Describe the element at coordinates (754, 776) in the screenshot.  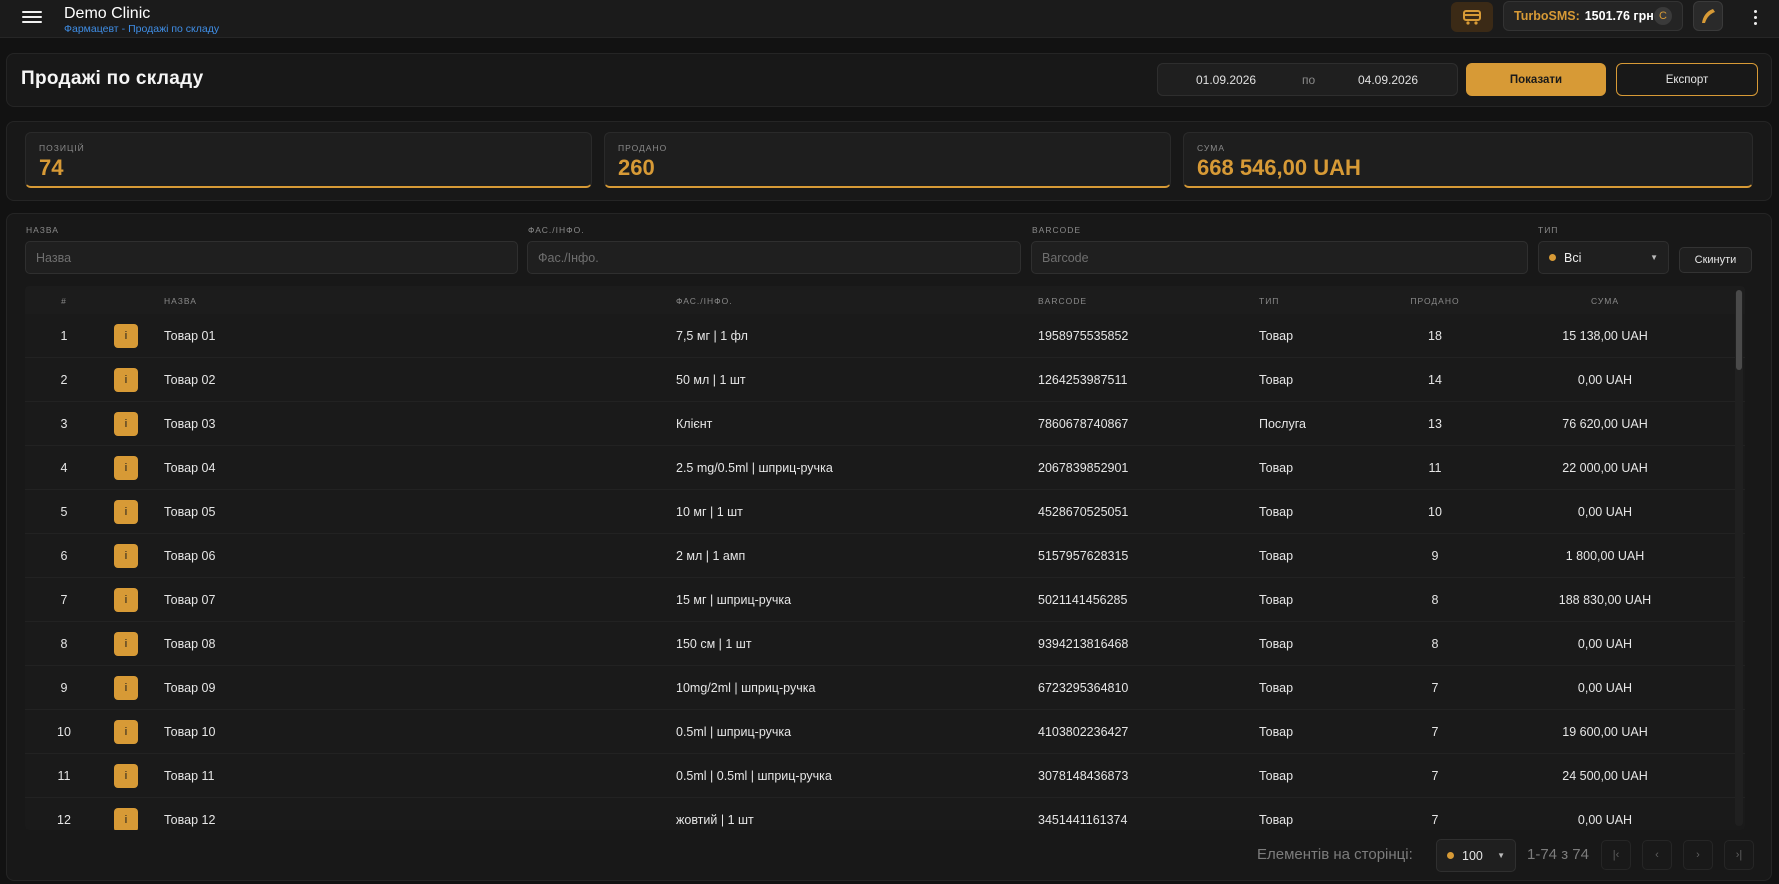
I see `row-pack: 0.5ml | 0.5ml | шприц-ручка` at that location.